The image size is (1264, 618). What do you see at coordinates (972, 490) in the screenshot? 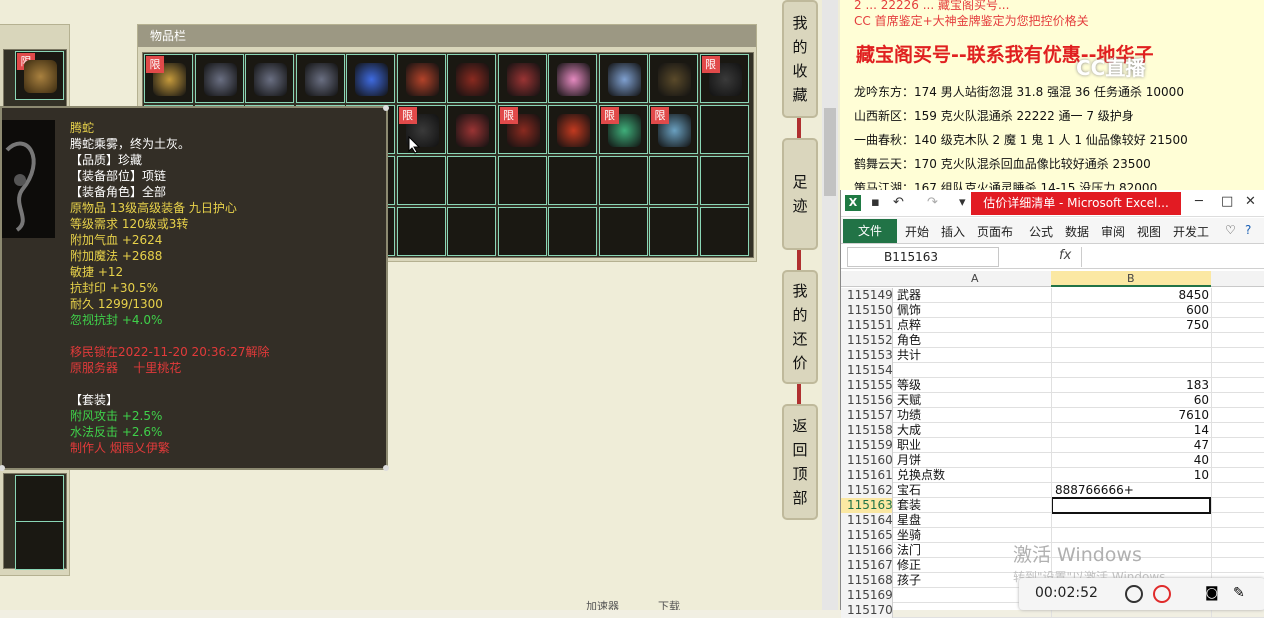
I see `cell-a: 宝石` at bounding box center [972, 490].